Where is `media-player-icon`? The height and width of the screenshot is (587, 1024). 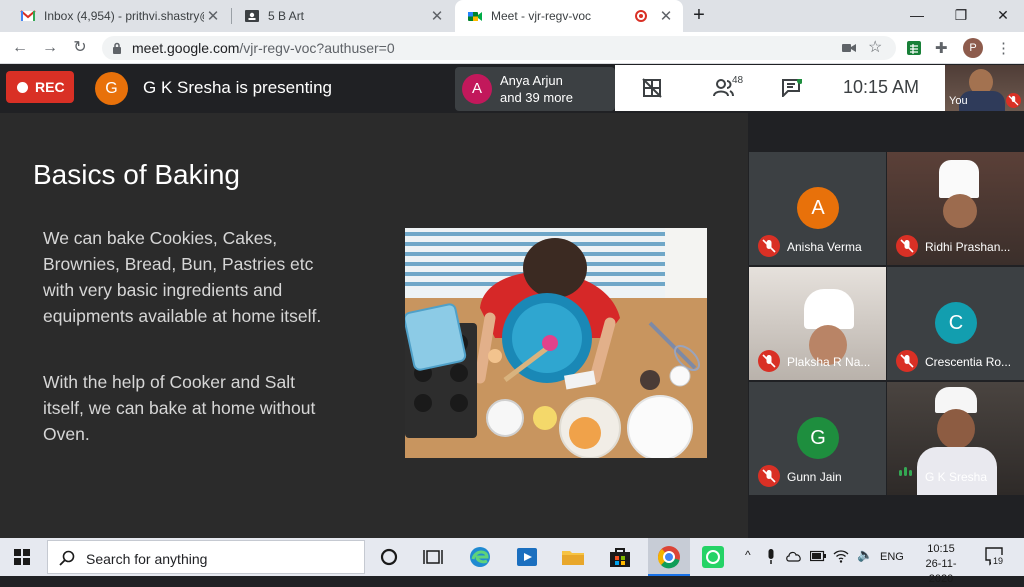
media-player-icon is located at coordinates (527, 557).